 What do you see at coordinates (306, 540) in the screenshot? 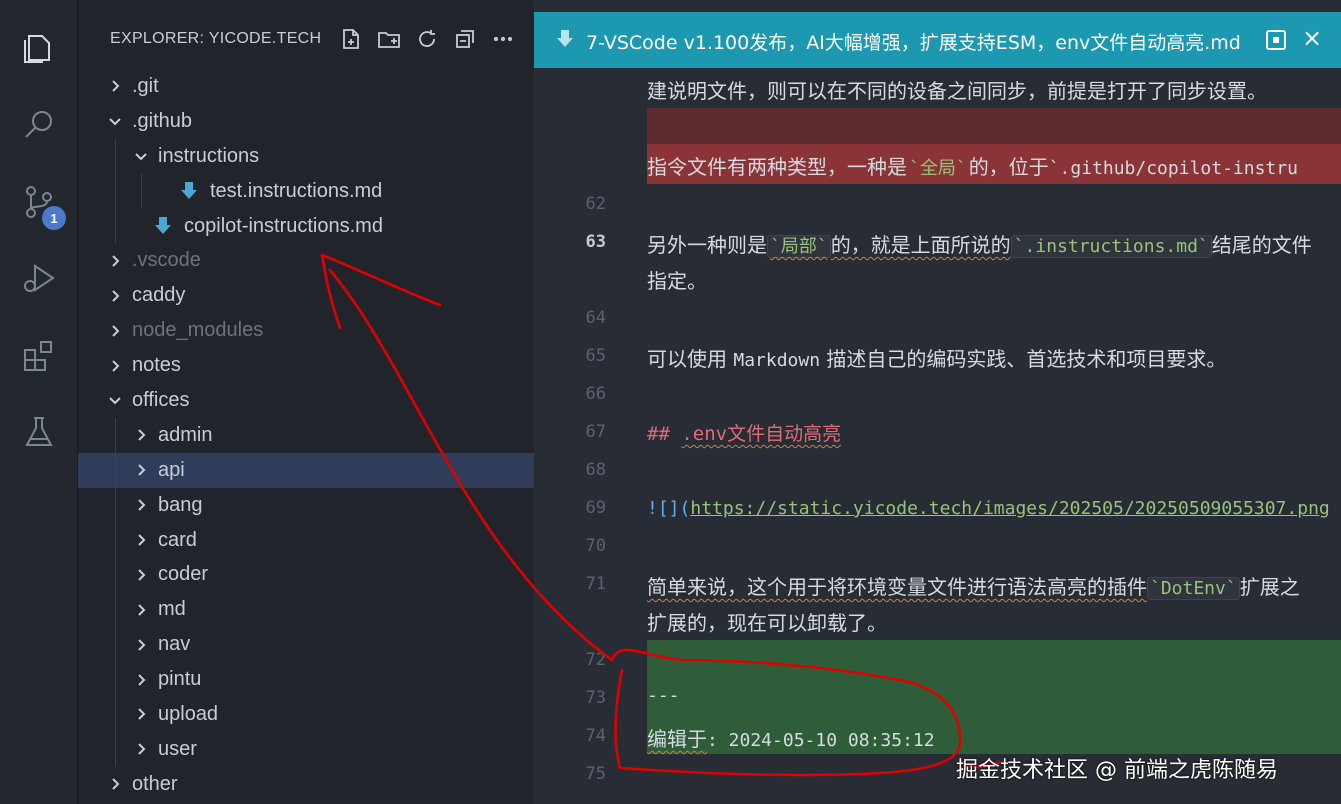
I see `tree-item-card: card` at bounding box center [306, 540].